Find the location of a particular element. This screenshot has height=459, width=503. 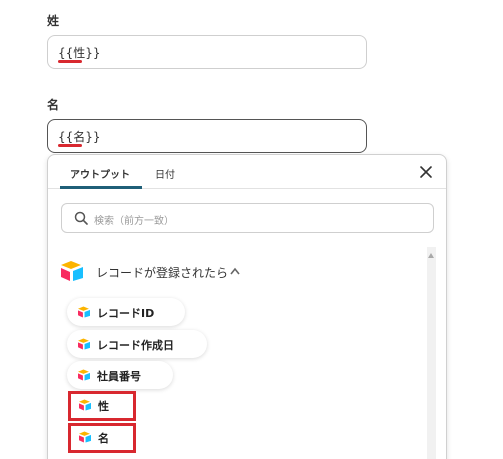

scrollbar is located at coordinates (431, 353).